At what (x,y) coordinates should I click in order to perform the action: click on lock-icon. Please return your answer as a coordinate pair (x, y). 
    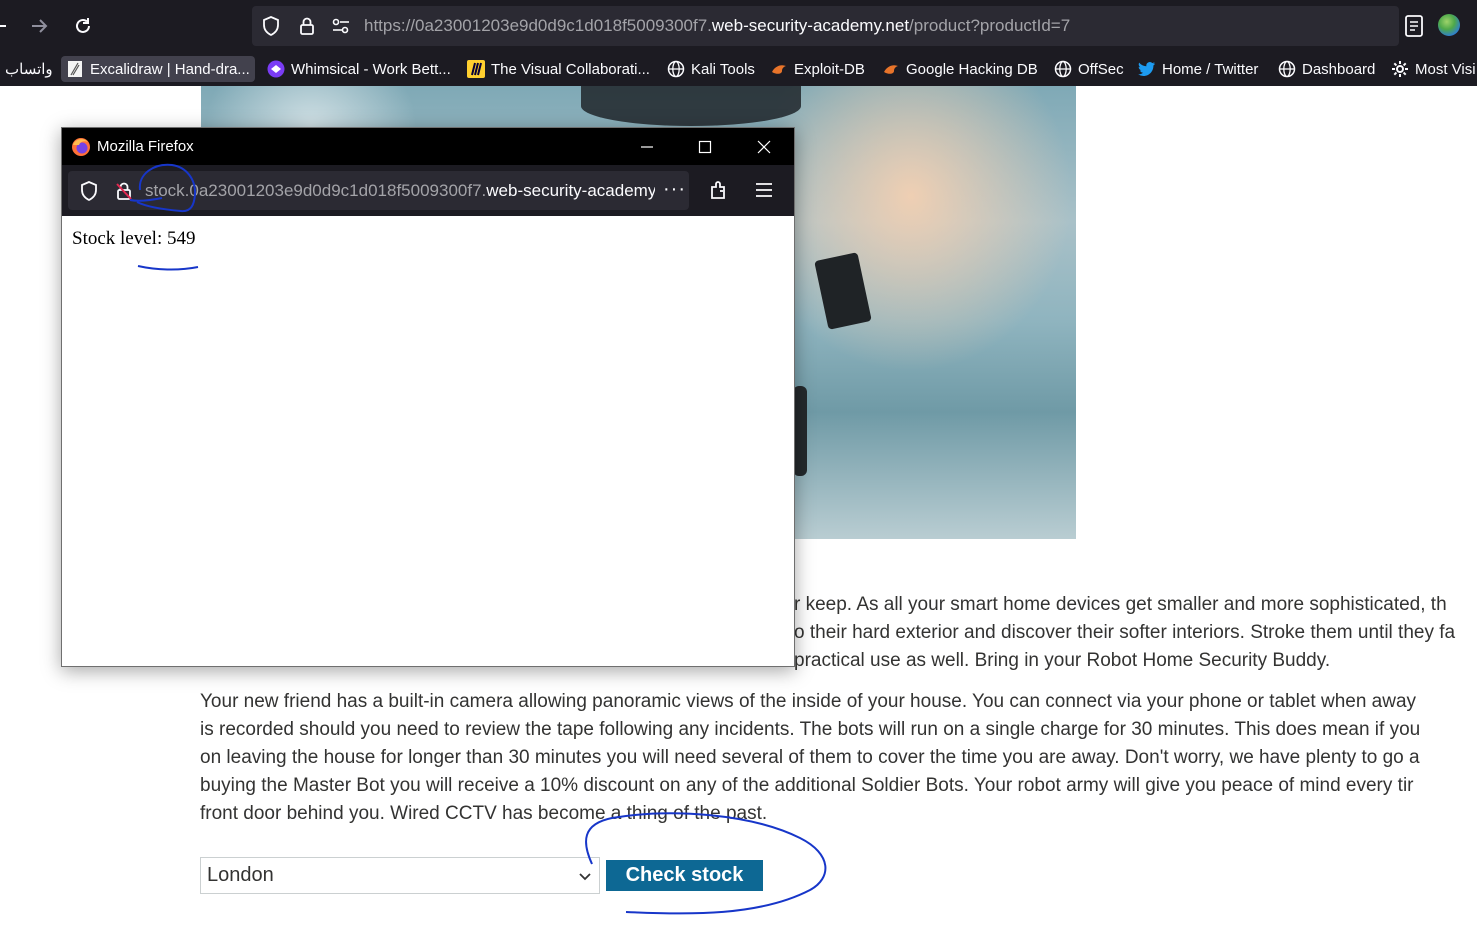
    Looking at the image, I should click on (307, 26).